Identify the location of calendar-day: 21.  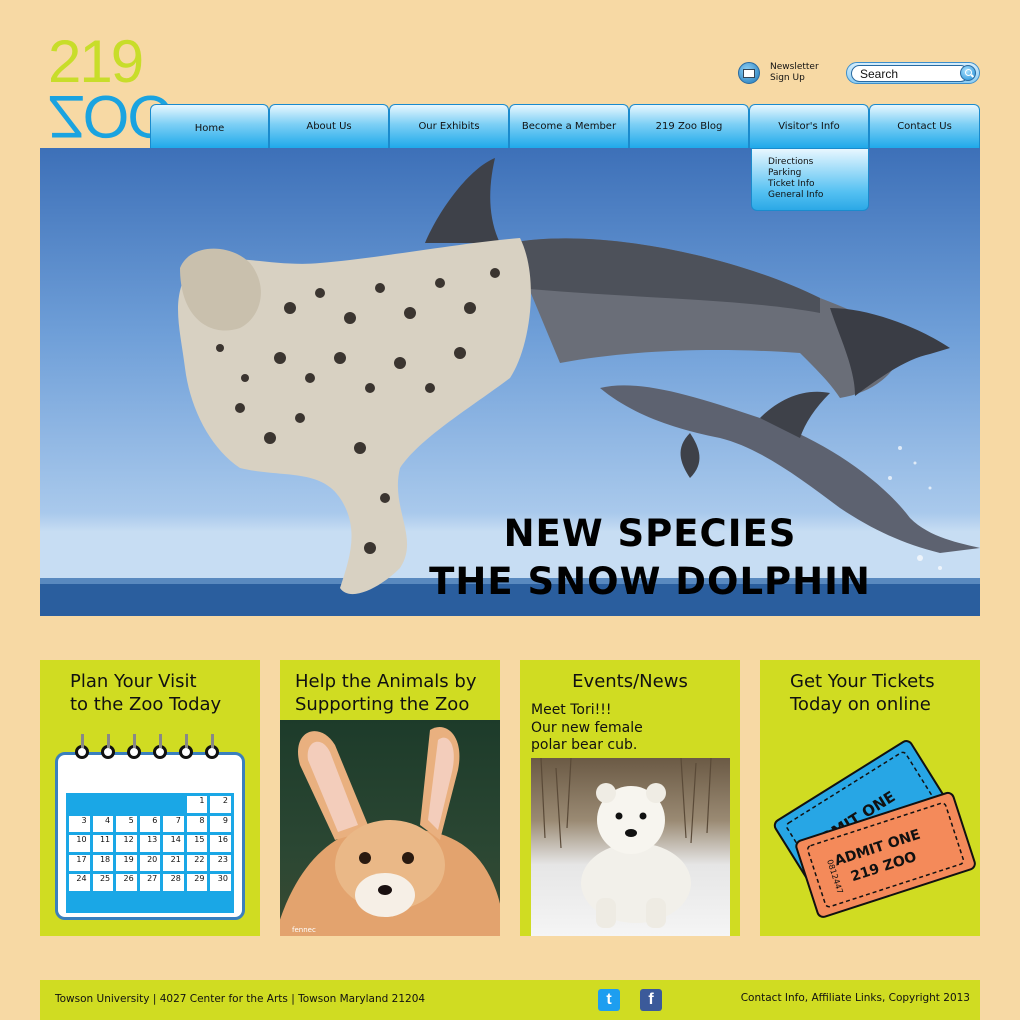
(173, 862).